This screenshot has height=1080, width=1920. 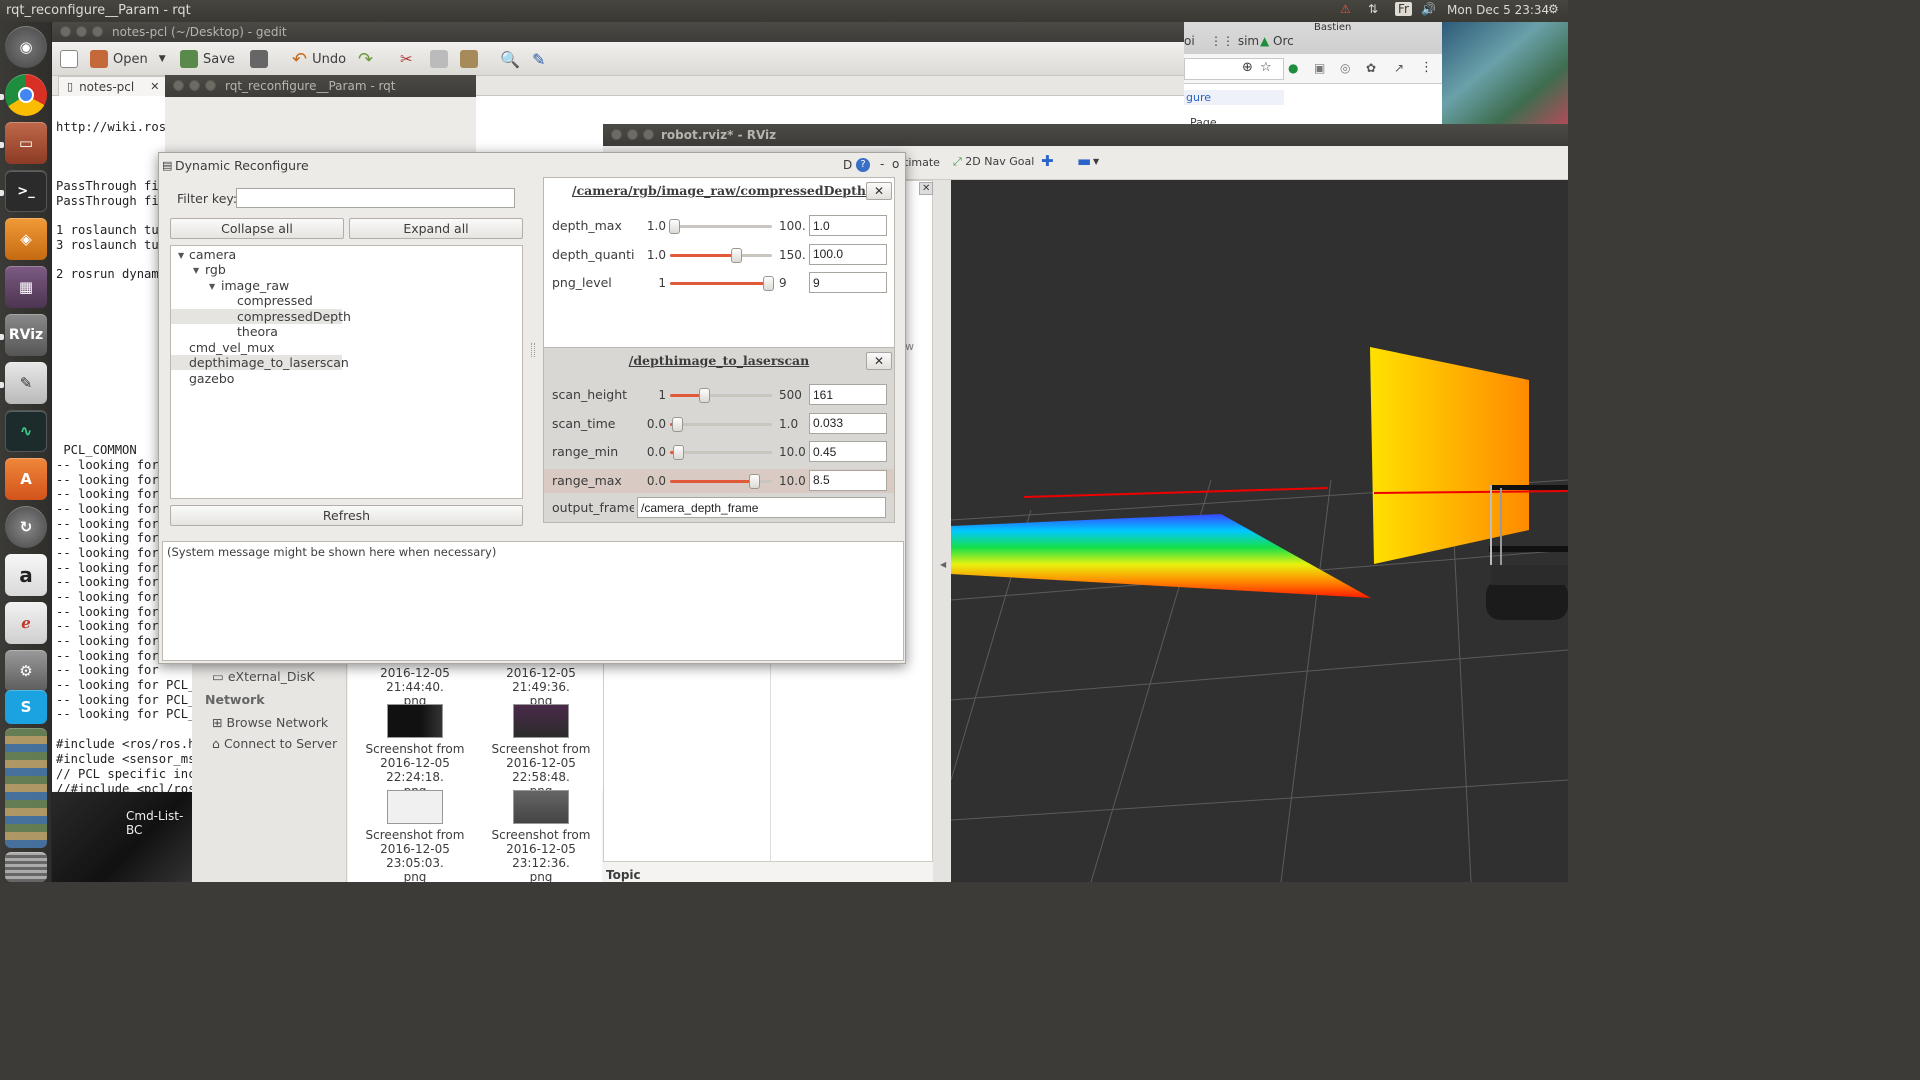 I want to click on open-button: Open ▼, so click(x=128, y=59).